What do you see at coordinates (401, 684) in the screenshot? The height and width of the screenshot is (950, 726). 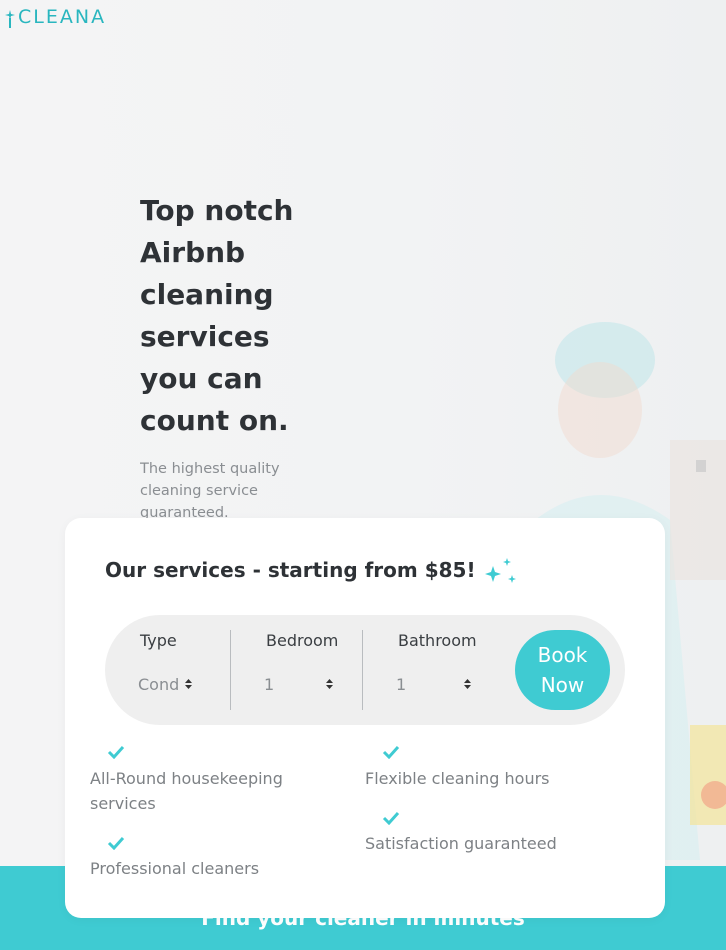 I see `bathroom-select-value: 1` at bounding box center [401, 684].